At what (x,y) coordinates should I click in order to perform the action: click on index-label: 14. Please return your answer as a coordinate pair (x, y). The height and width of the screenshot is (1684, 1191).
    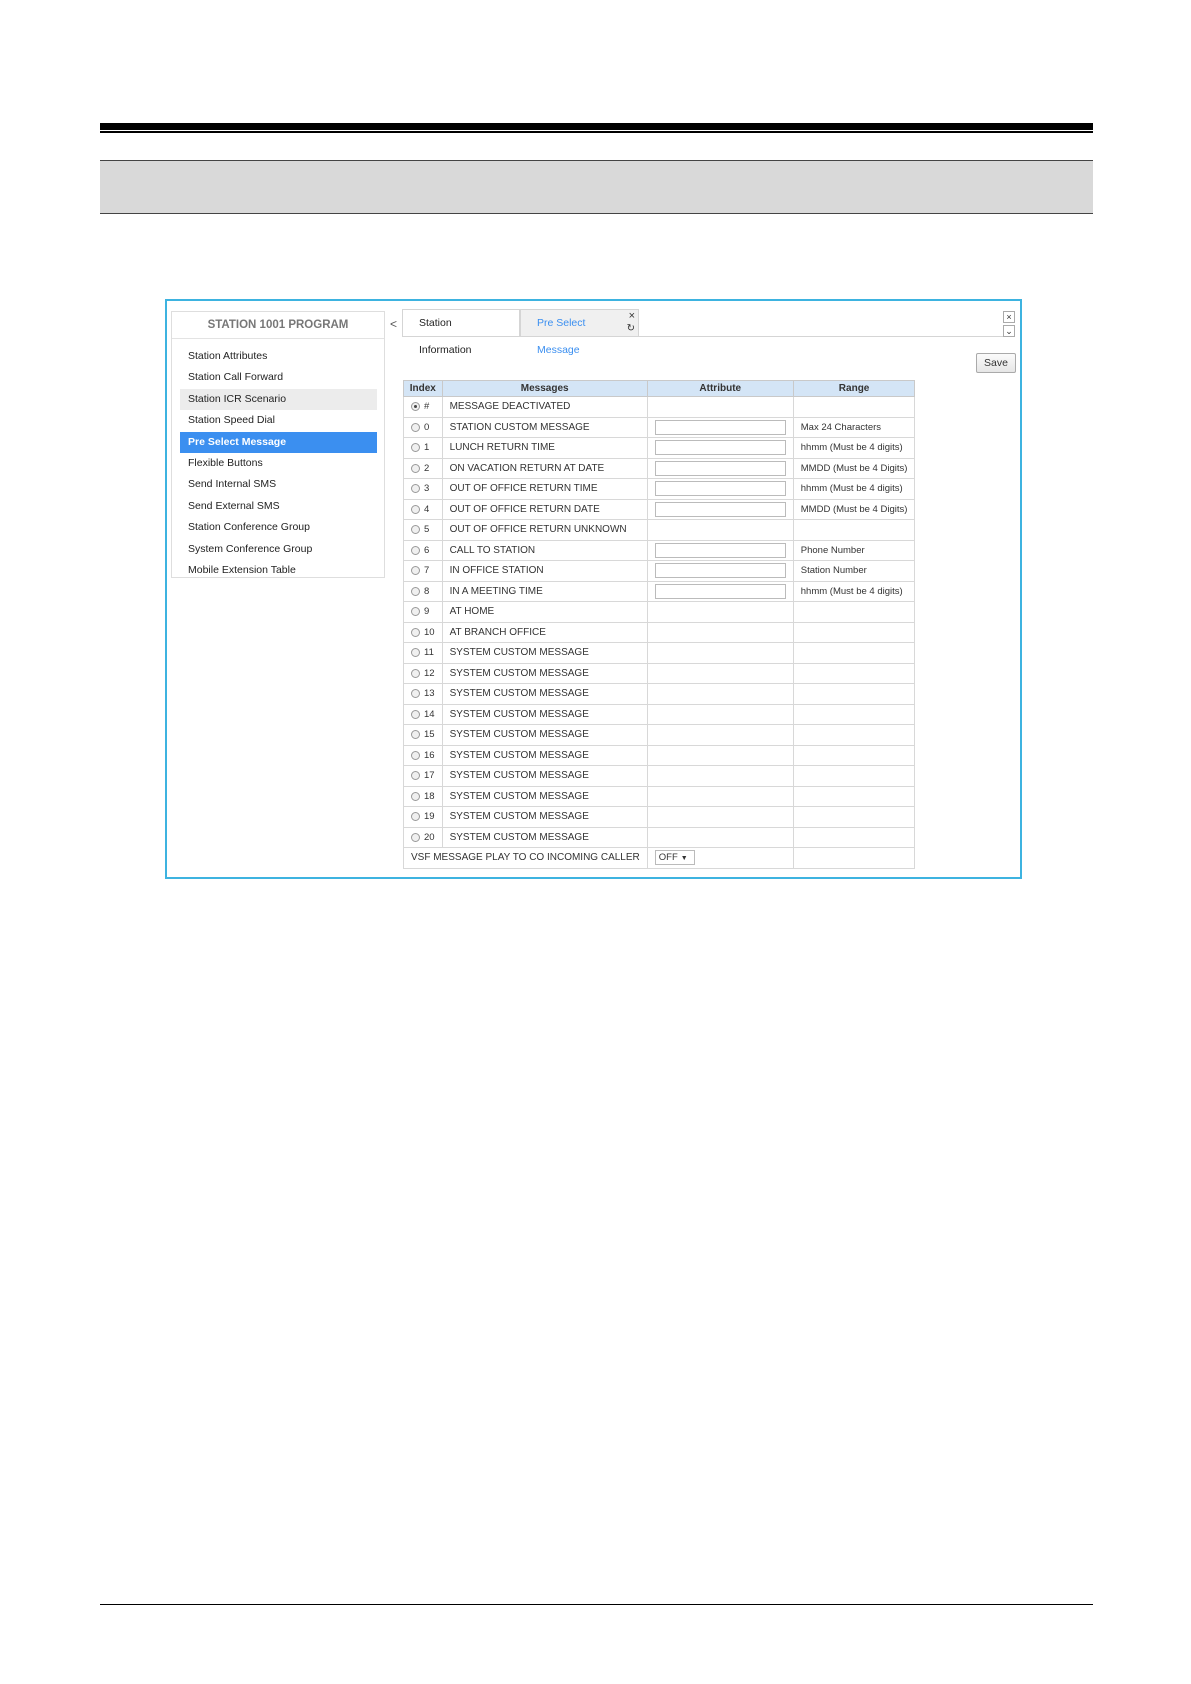
    Looking at the image, I should click on (429, 714).